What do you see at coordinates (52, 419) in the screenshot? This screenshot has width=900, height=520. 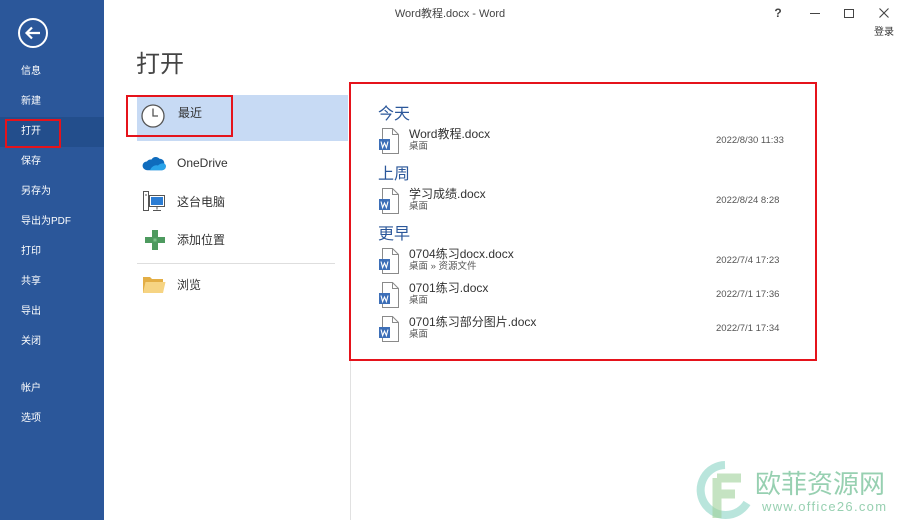 I see `sidebar-item-options: 选项` at bounding box center [52, 419].